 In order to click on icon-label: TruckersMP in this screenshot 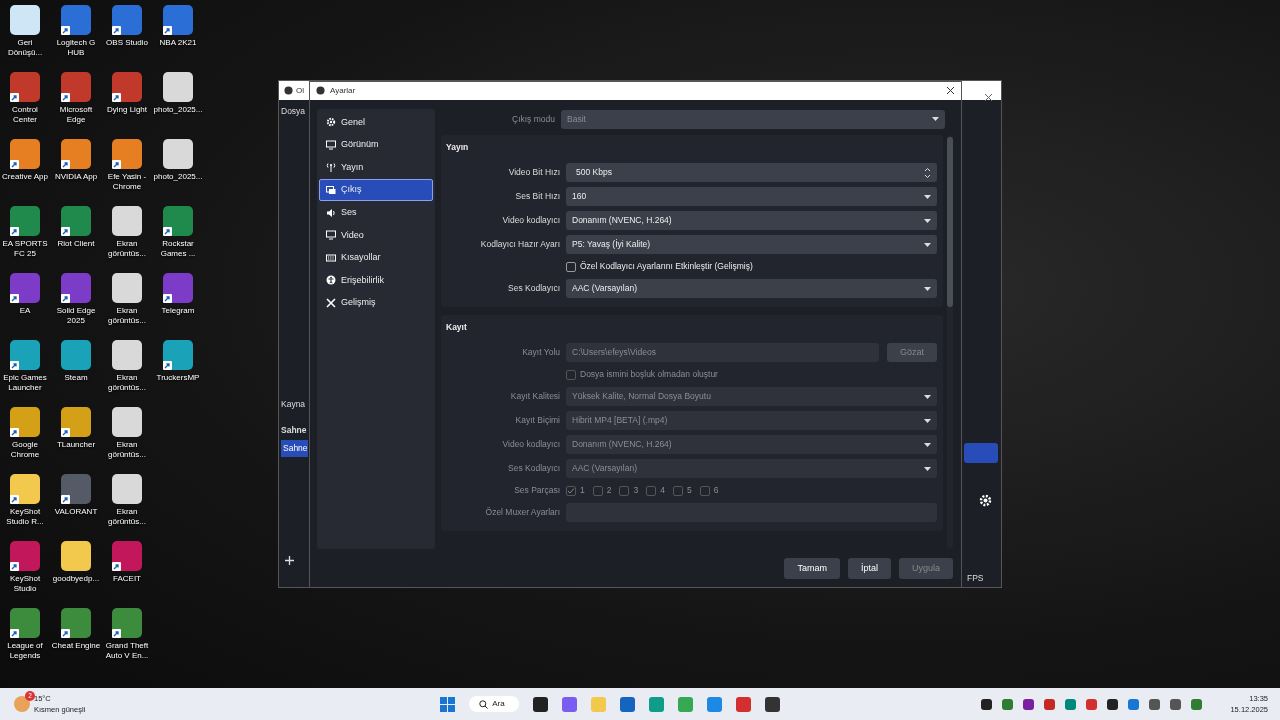, I will do `click(178, 378)`.